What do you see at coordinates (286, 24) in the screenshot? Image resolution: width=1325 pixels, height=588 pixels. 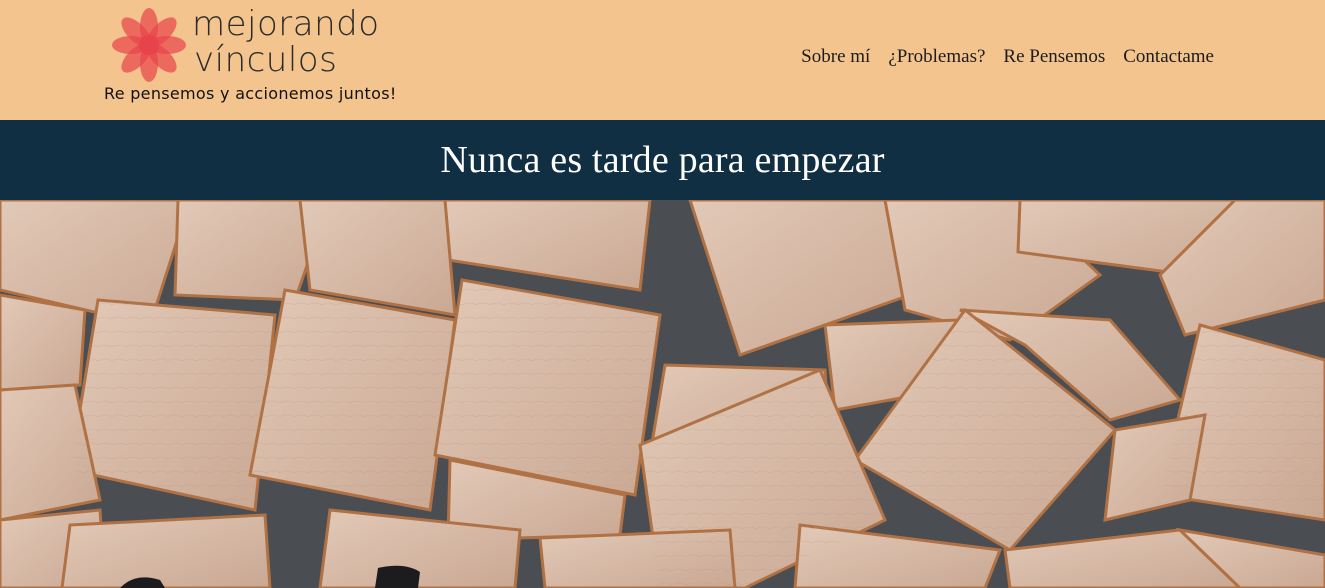 I see `logo-line-1: mejorando` at bounding box center [286, 24].